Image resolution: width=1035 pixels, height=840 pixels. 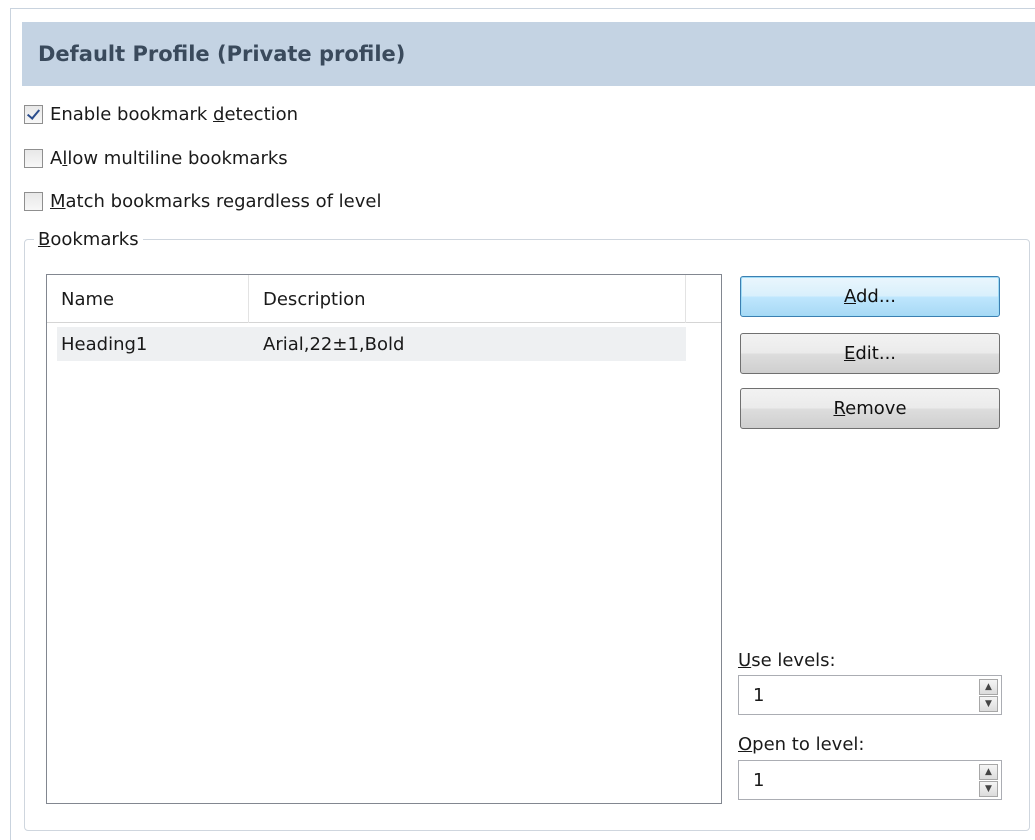 I want to click on use-levels-spinner: 1 ▲ ▼, so click(x=870, y=695).